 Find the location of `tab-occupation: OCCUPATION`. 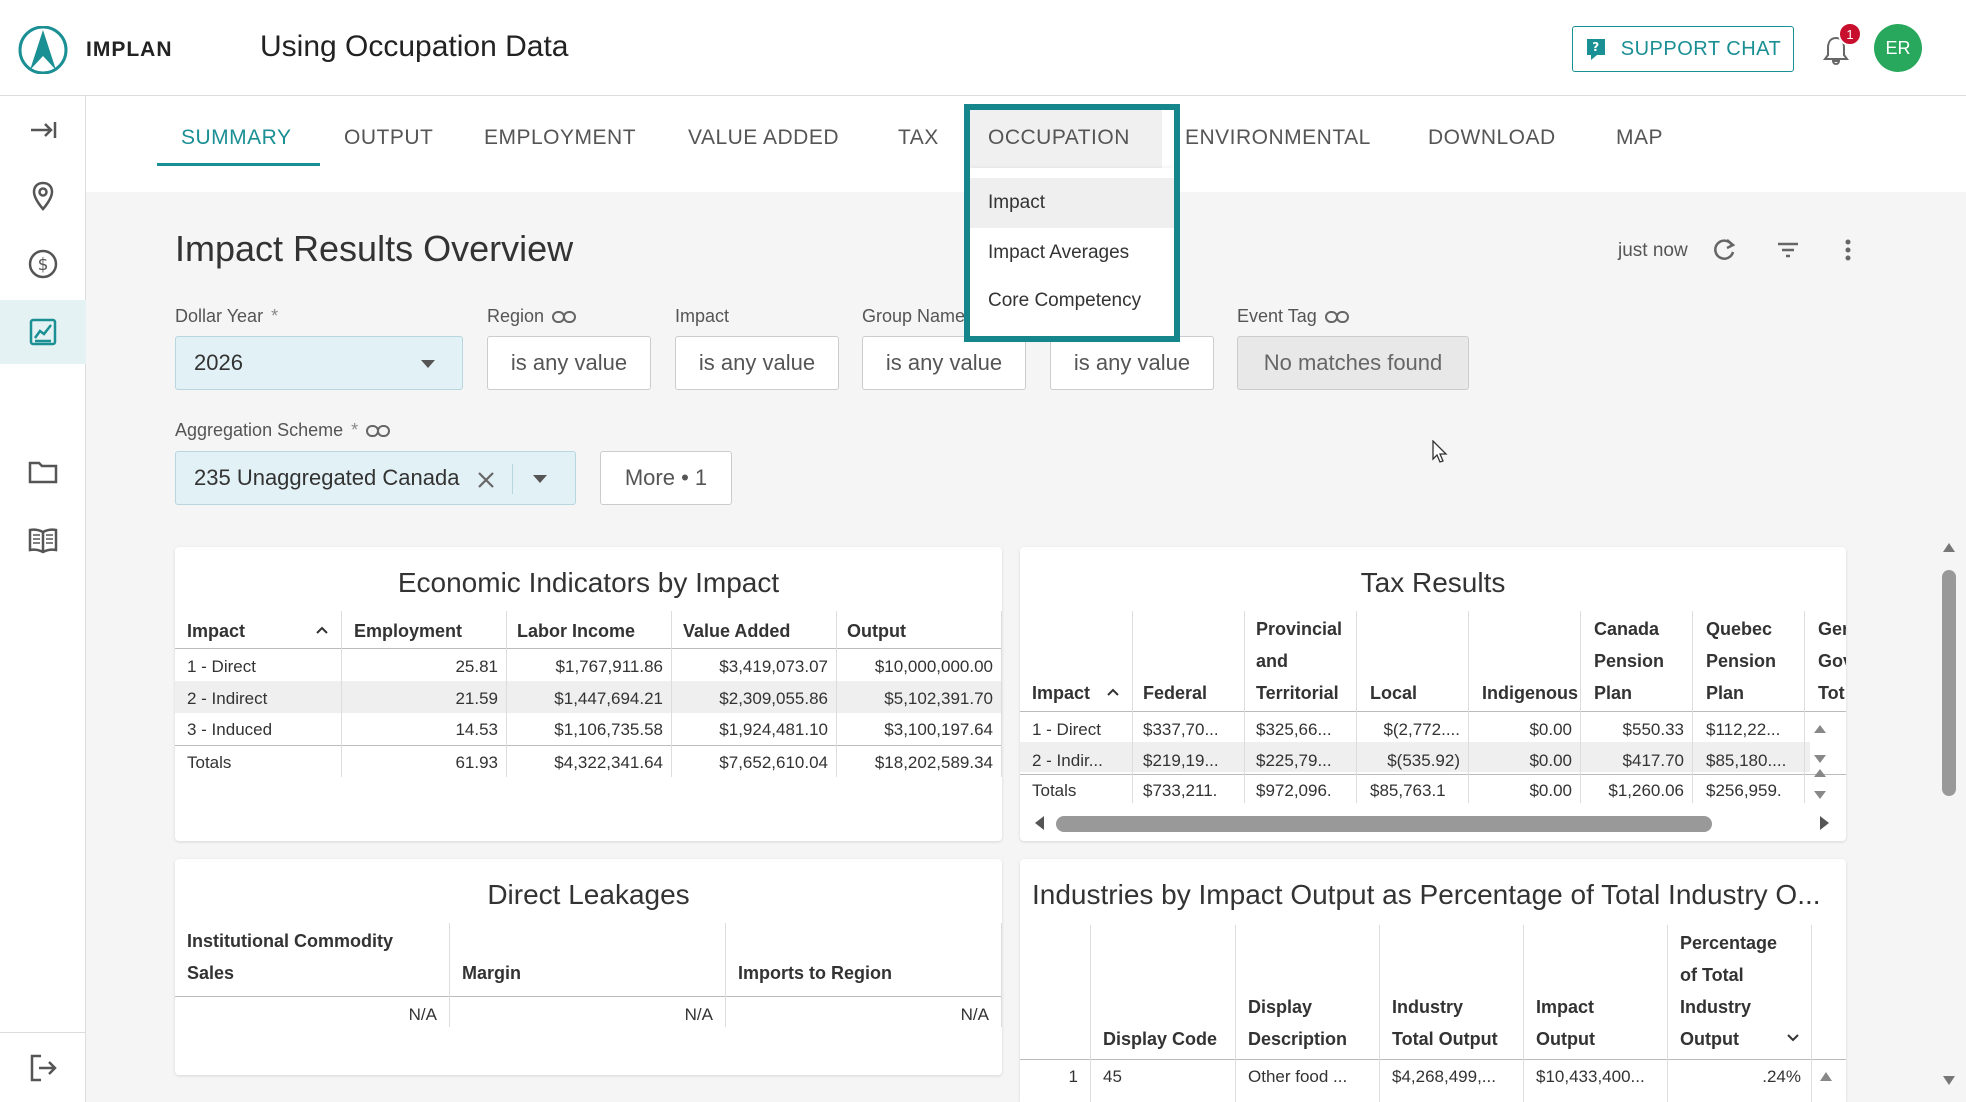

tab-occupation: OCCUPATION is located at coordinates (1059, 146).